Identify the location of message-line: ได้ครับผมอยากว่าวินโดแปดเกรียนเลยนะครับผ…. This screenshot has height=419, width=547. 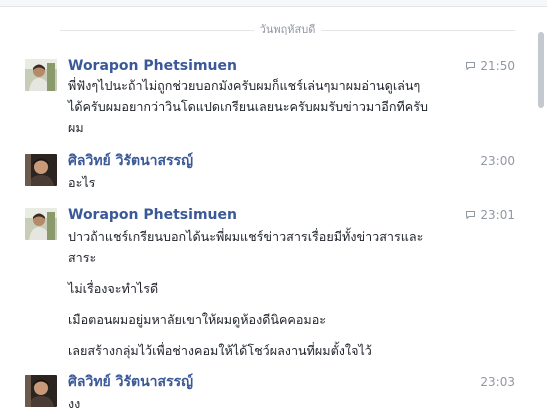
(248, 106).